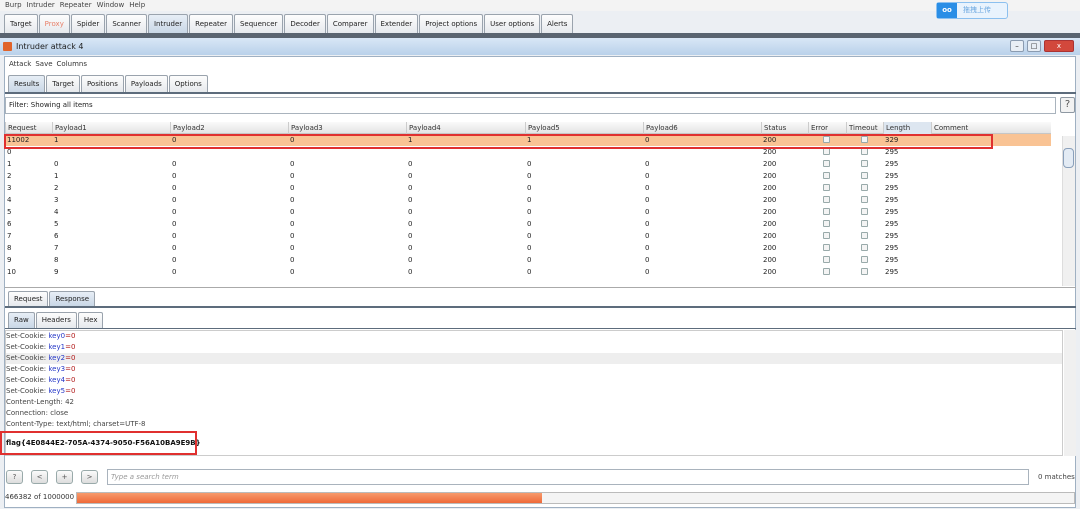 This screenshot has height=509, width=1080. What do you see at coordinates (88, 23) in the screenshot?
I see `tab-spider: Spider` at bounding box center [88, 23].